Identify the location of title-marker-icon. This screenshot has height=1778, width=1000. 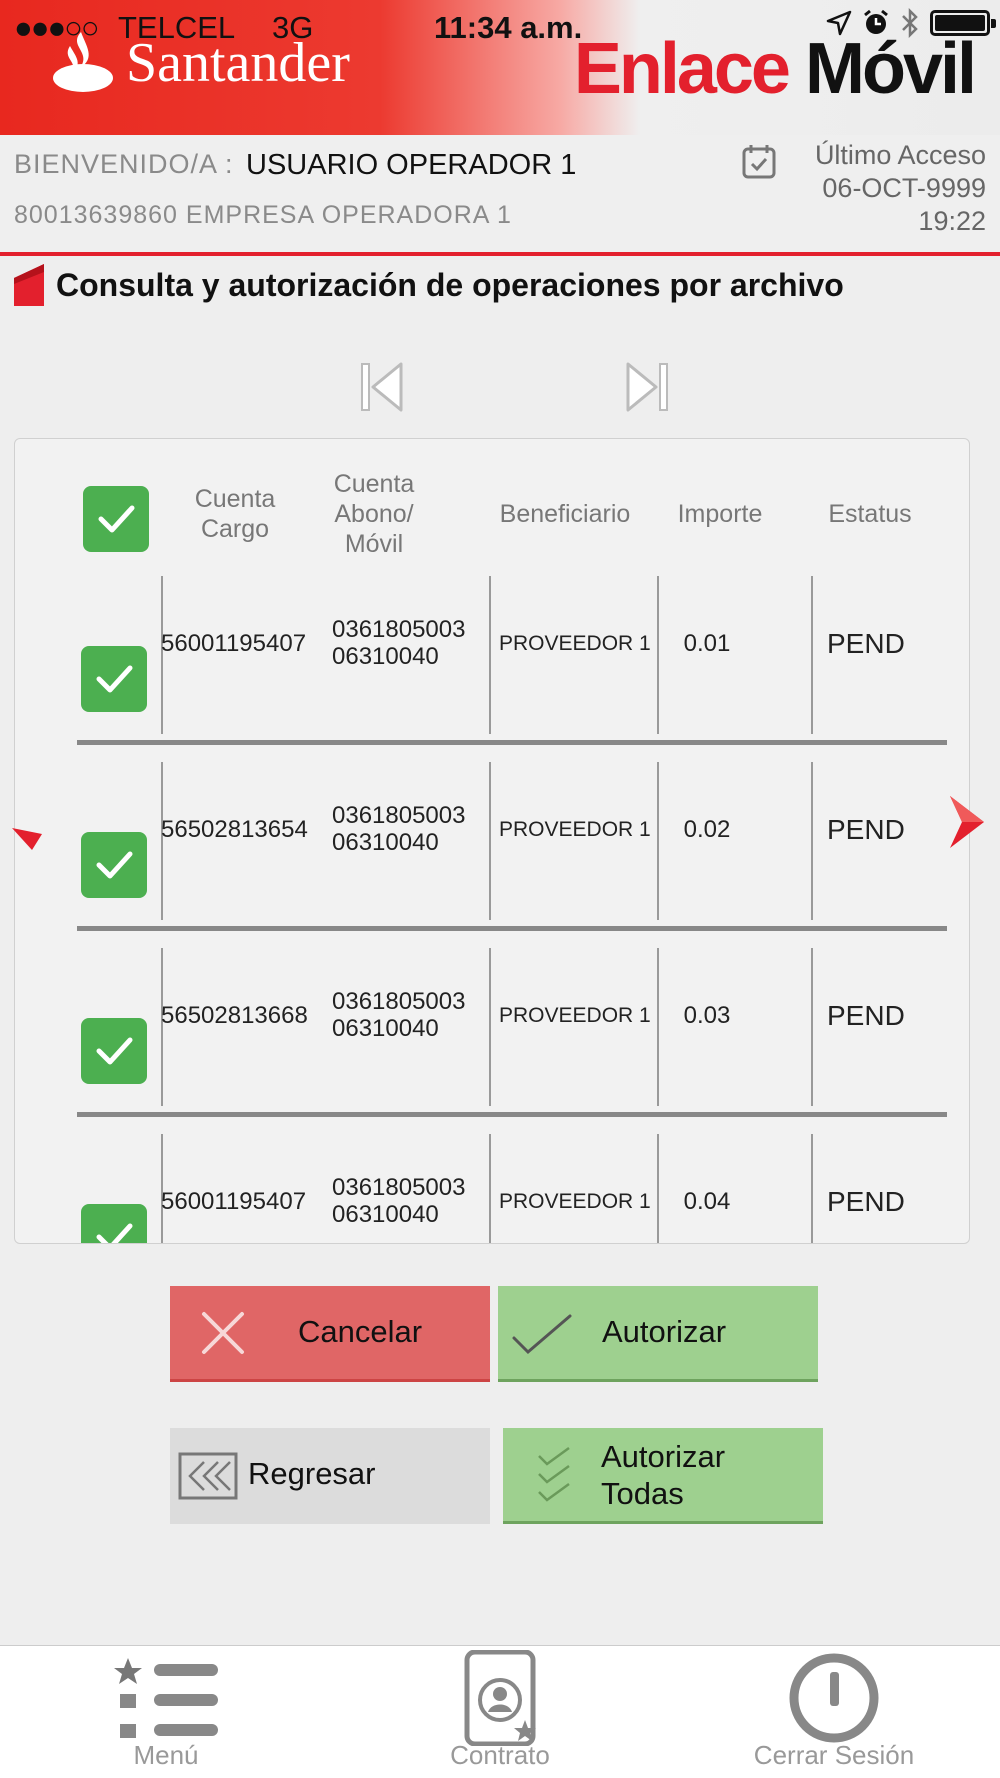
(29, 285).